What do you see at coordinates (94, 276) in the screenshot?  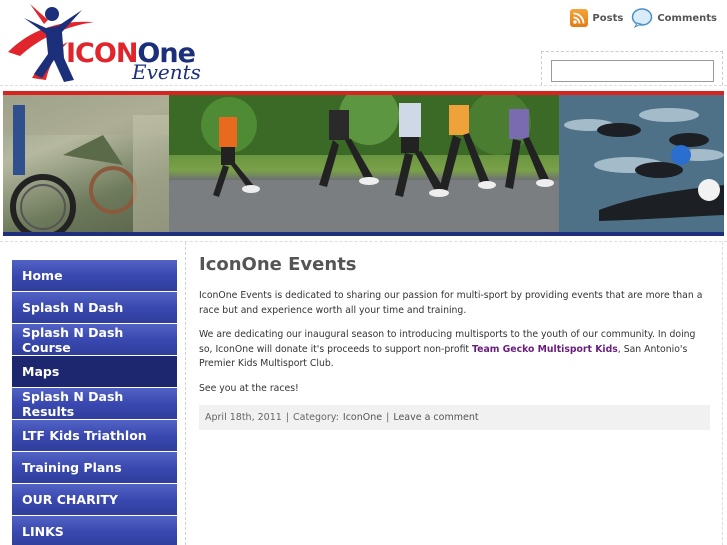 I see `nav-item-home: Home` at bounding box center [94, 276].